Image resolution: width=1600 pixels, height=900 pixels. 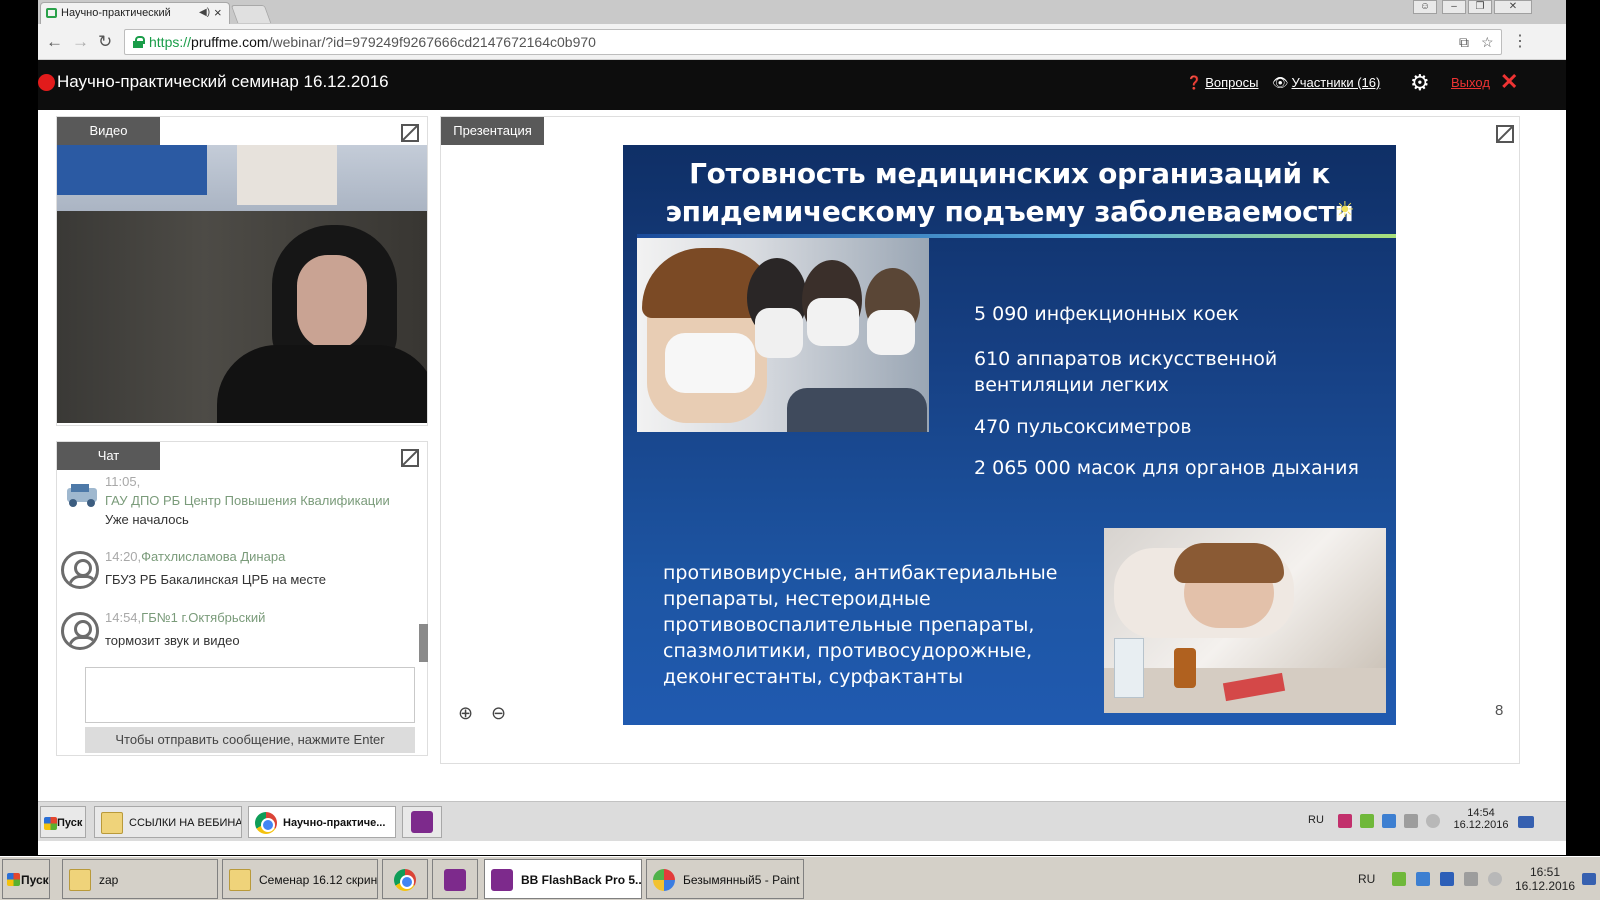 I want to click on chat-message-input, so click(x=250, y=695).